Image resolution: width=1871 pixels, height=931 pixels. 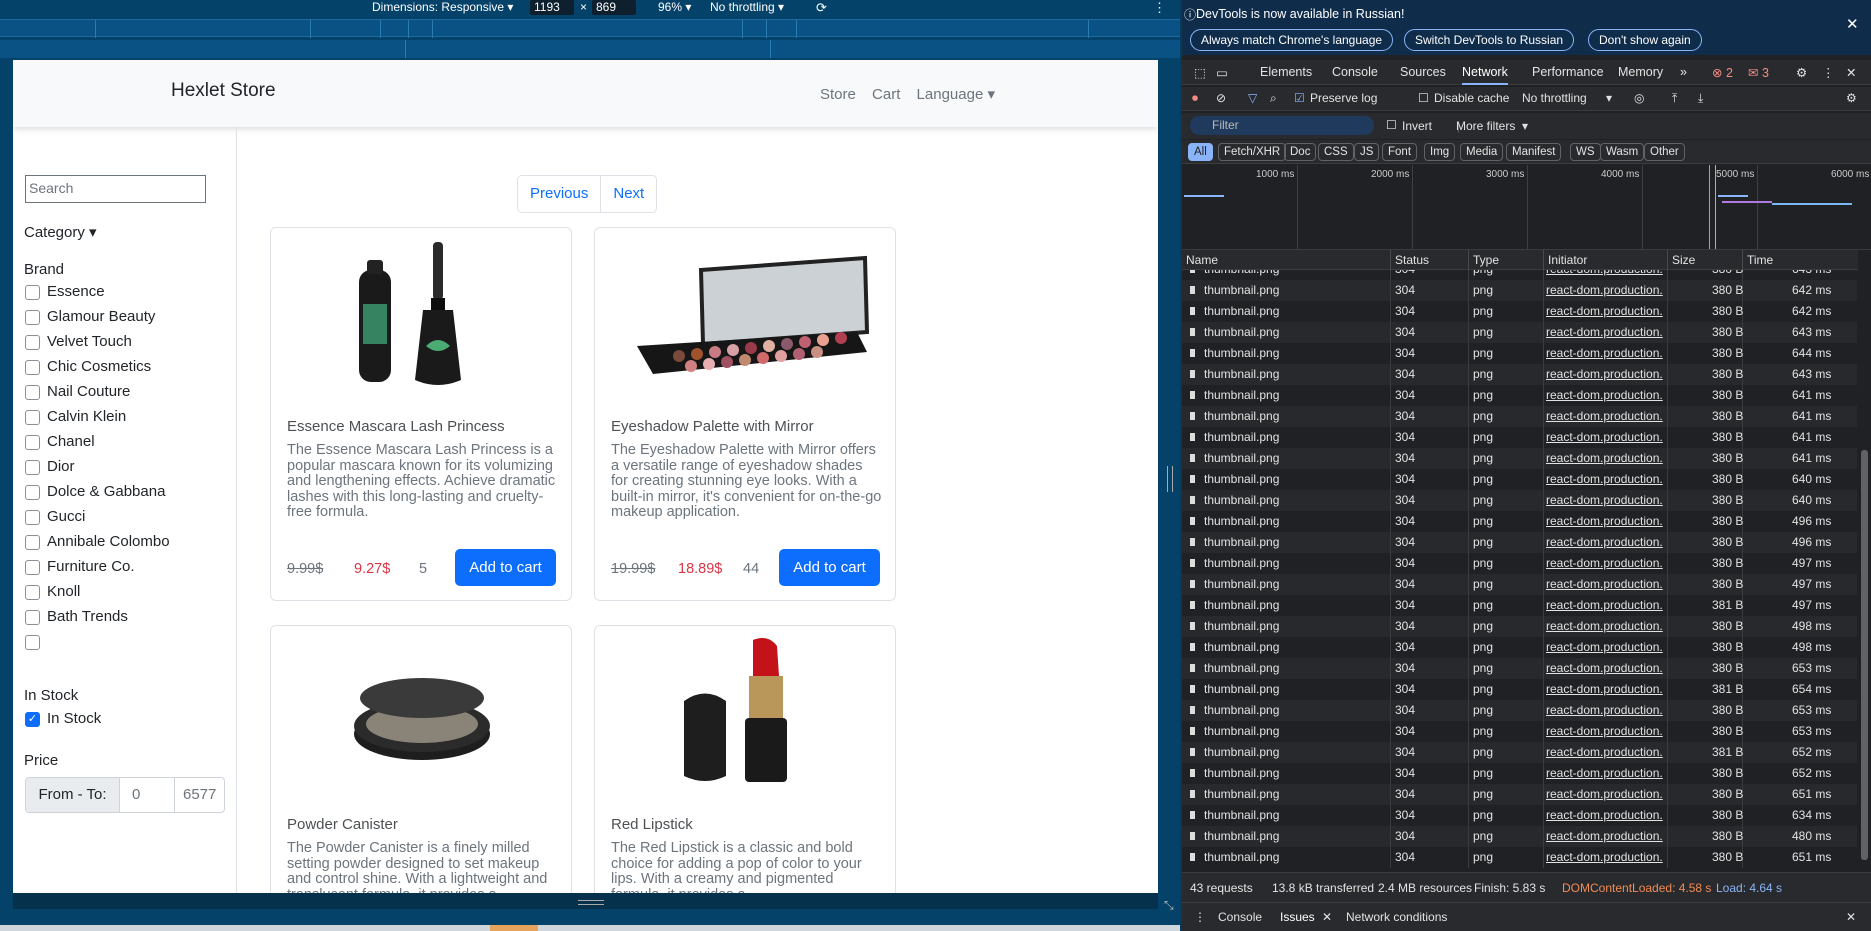 I want to click on zoom-select: 96% ▾, so click(x=674, y=7).